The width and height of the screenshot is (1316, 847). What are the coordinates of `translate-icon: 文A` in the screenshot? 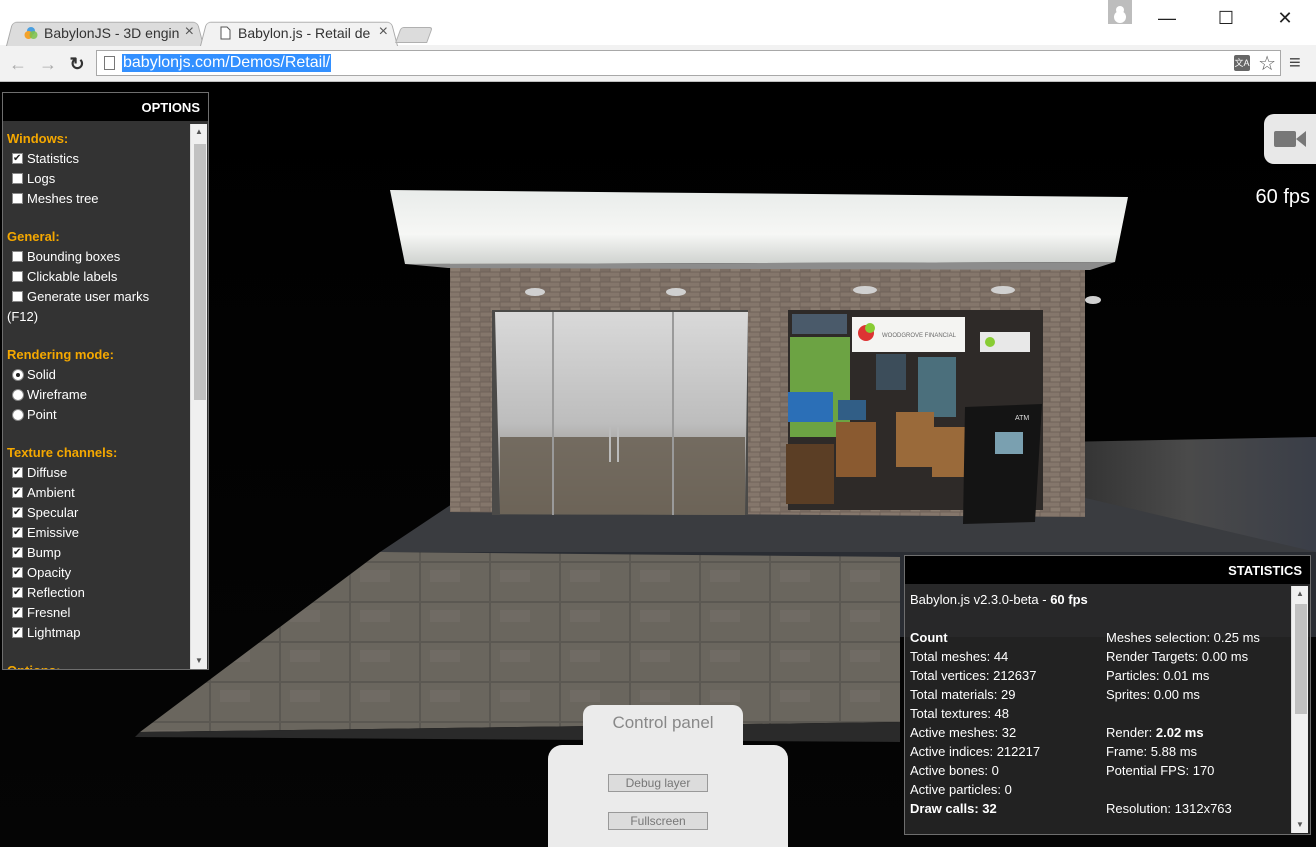 It's located at (1242, 63).